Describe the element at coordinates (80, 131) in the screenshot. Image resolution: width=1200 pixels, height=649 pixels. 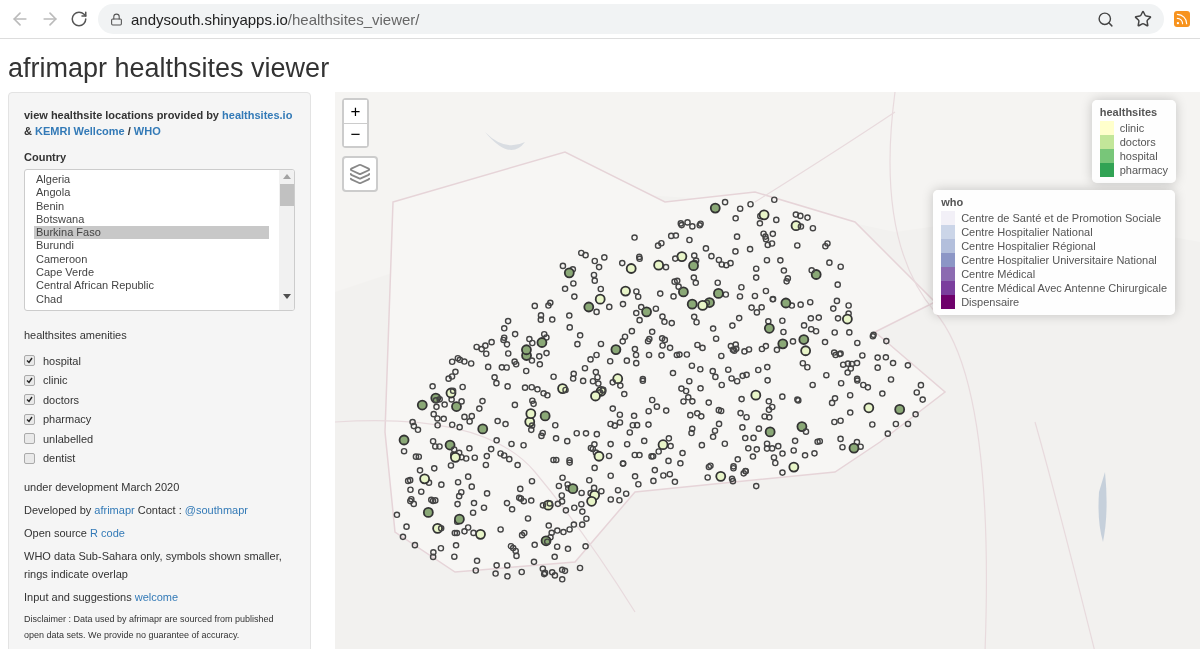
I see `text-link: KEMRI Wellcome` at that location.